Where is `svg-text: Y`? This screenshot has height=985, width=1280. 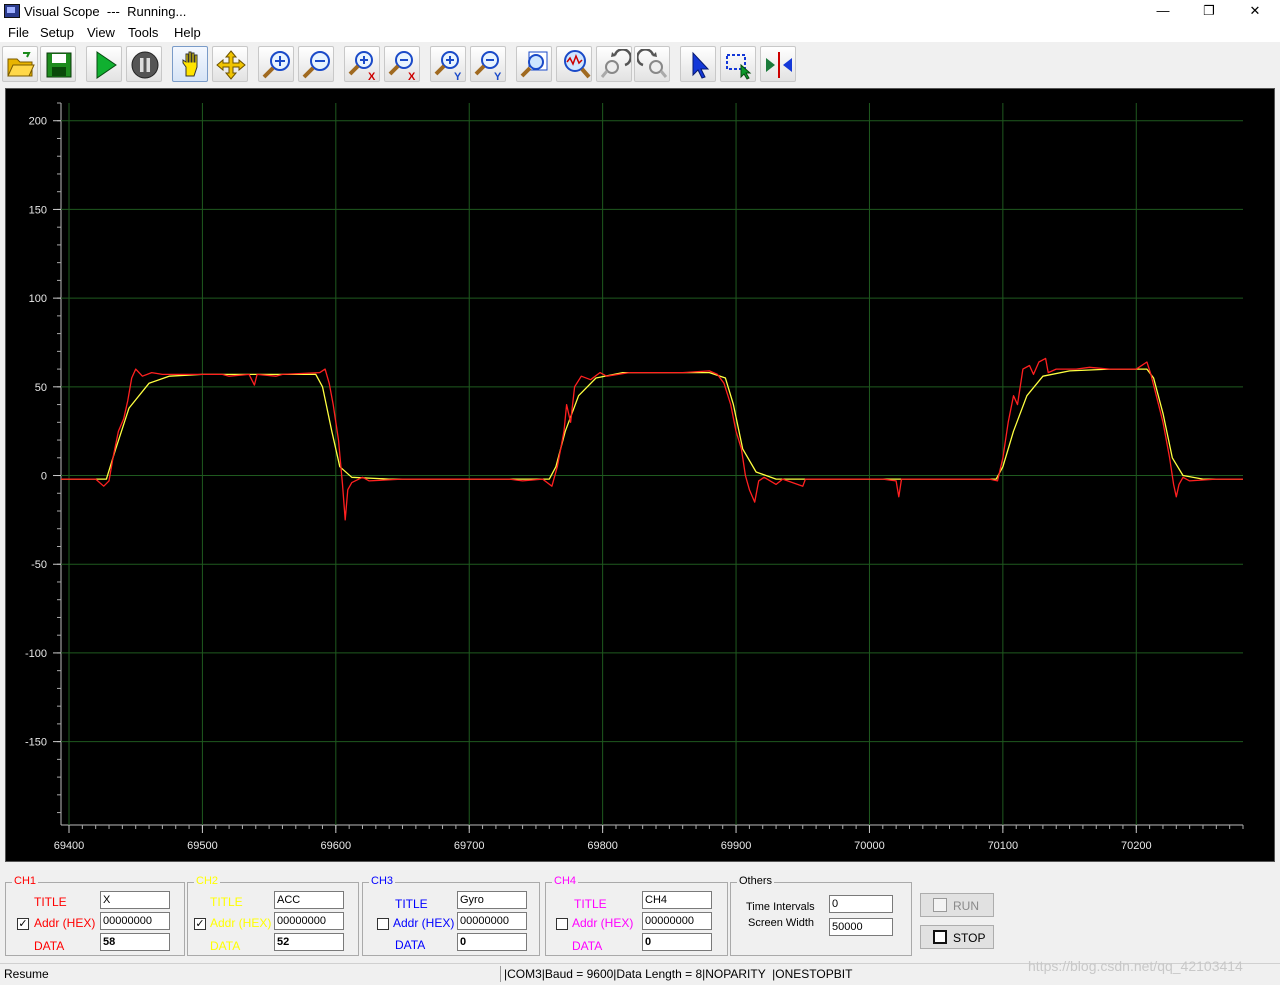 svg-text: Y is located at coordinates (458, 76).